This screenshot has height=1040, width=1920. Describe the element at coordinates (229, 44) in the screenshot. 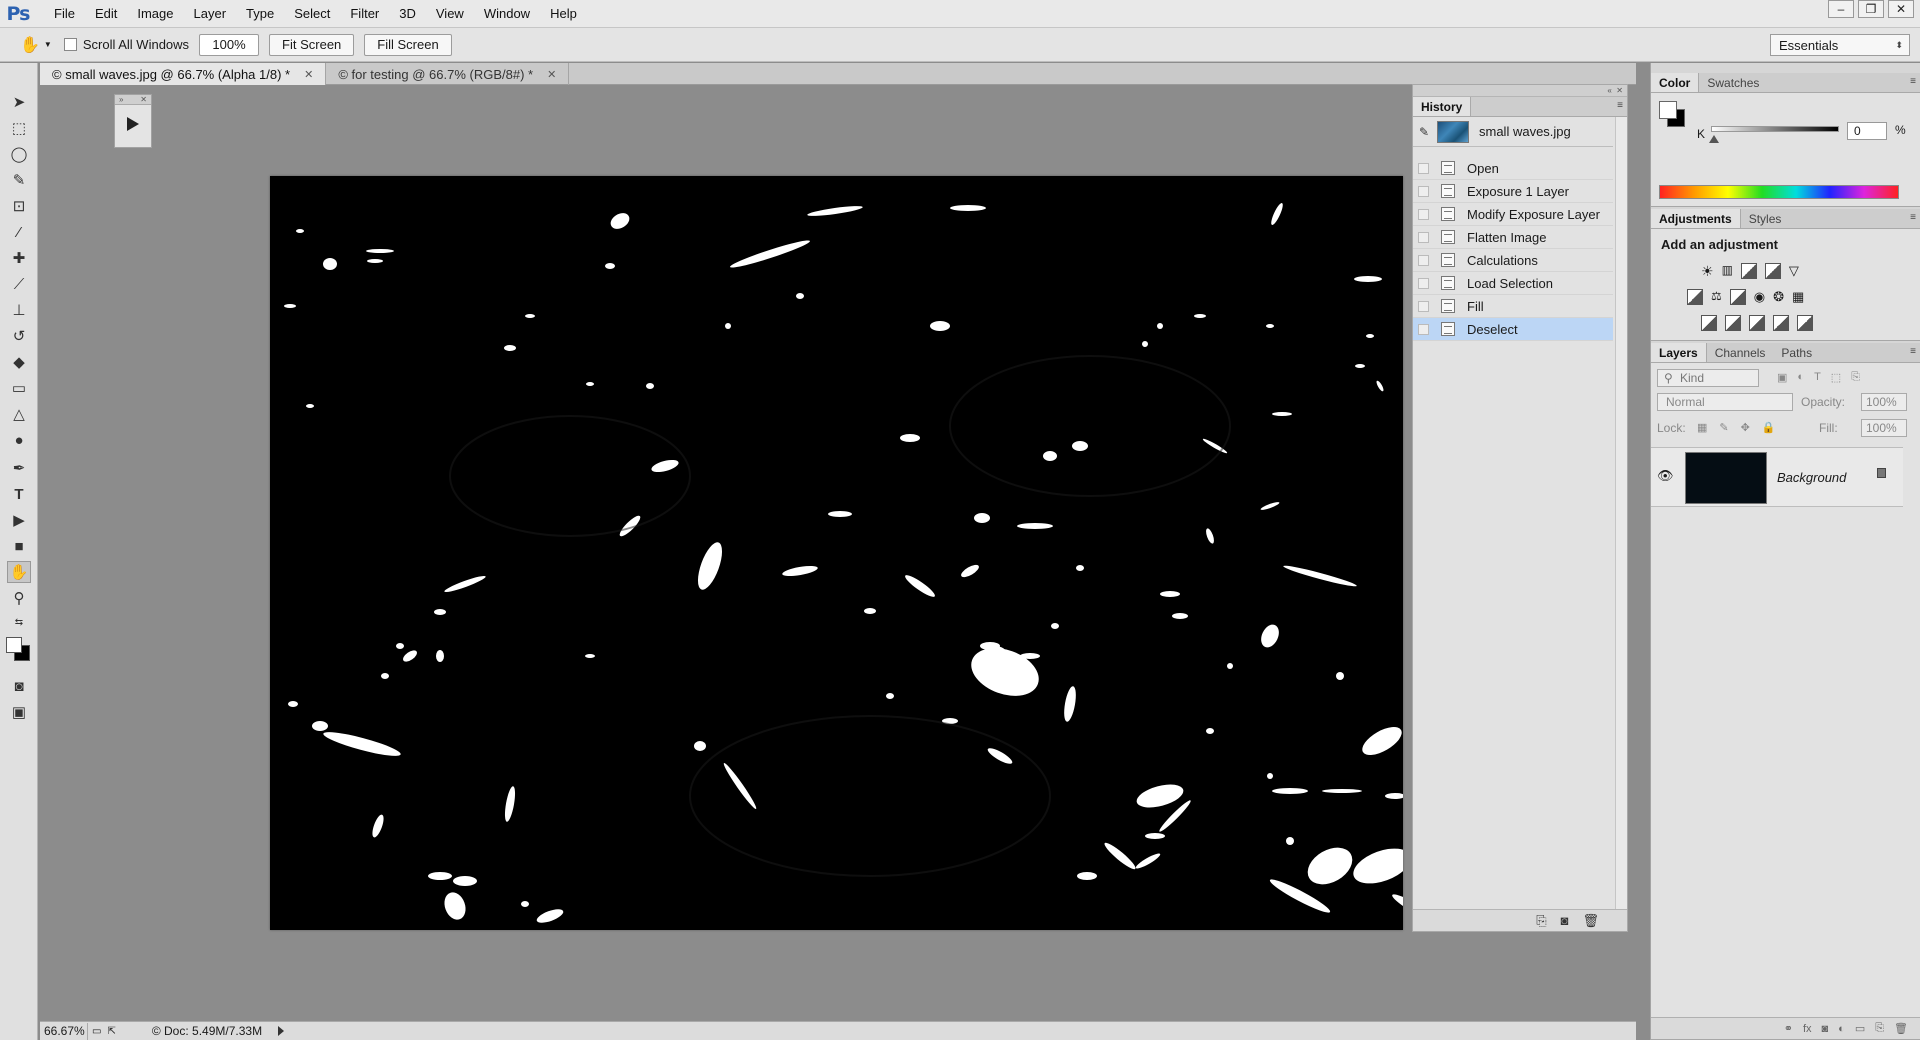

I see `zoom-100-button: 100%` at that location.